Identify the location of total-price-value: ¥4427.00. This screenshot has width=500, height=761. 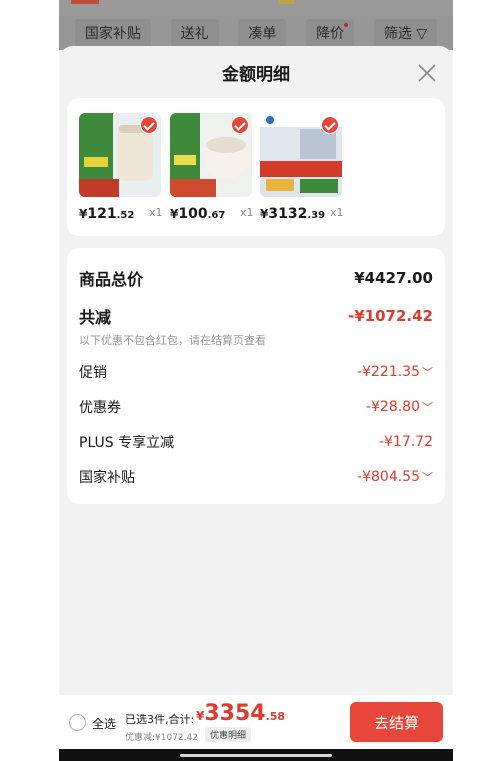
(393, 278).